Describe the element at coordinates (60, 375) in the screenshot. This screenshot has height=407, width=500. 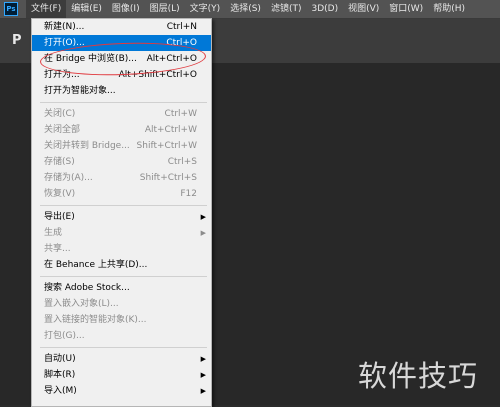
I see `menu-item-label: 脚本(R)` at that location.